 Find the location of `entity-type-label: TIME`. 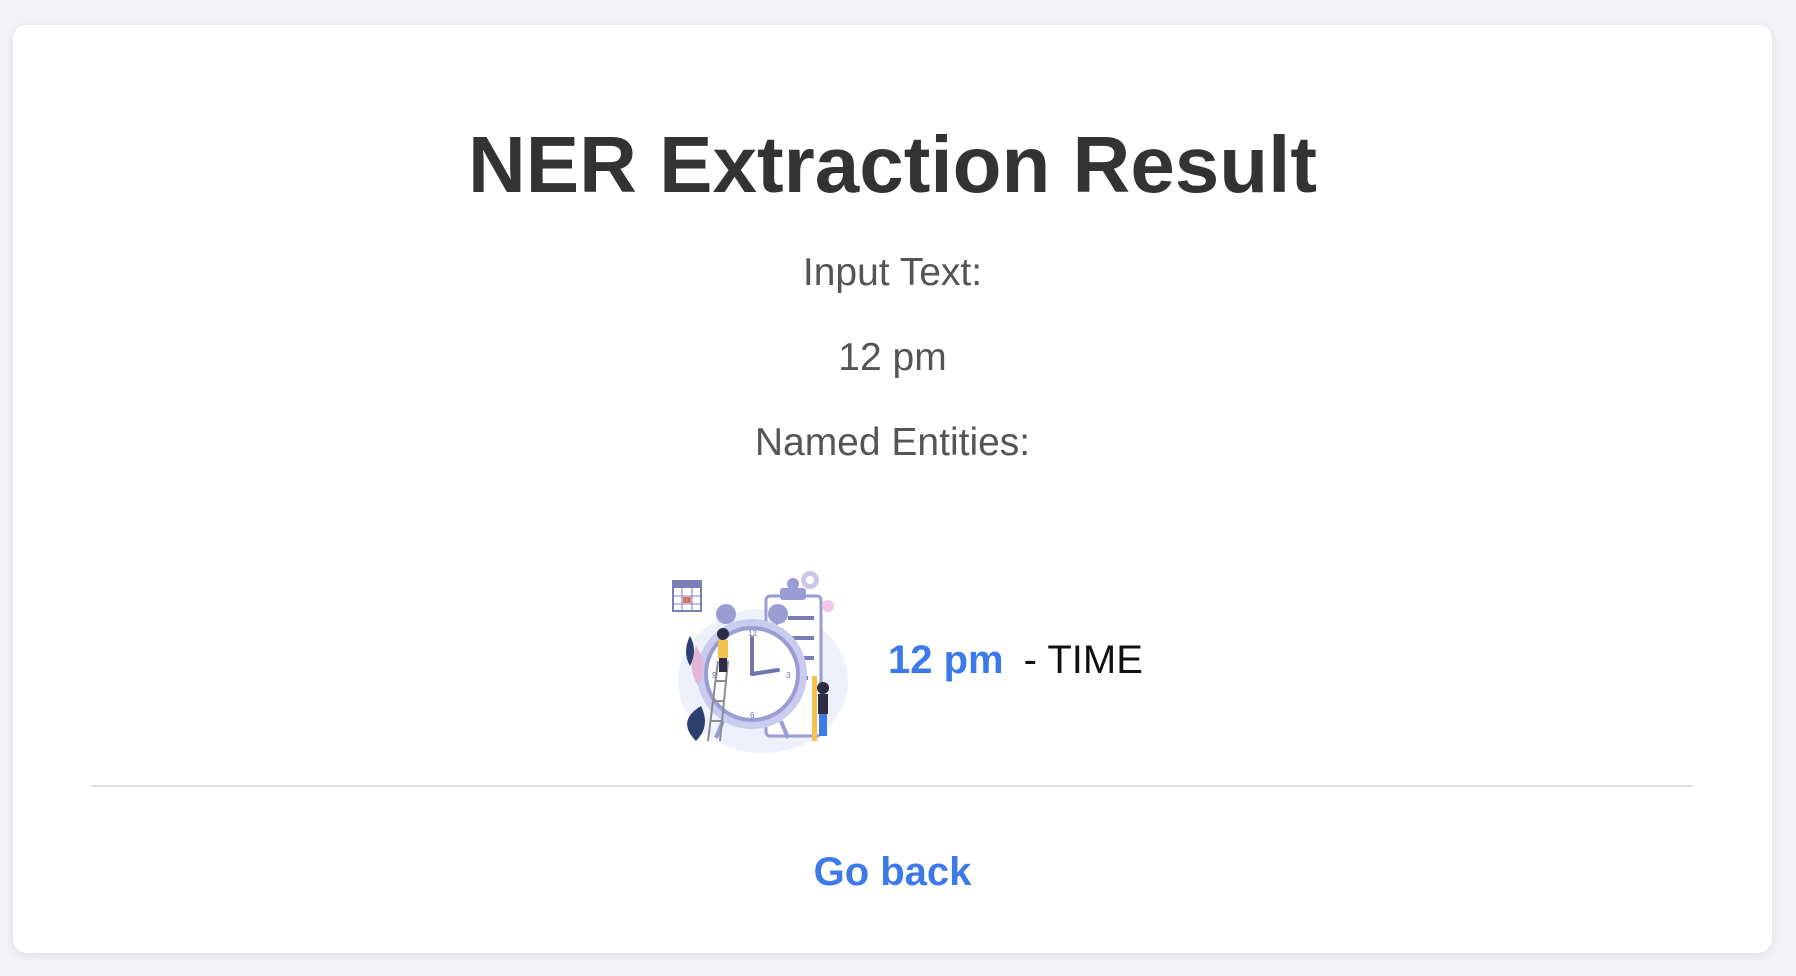

entity-type-label: TIME is located at coordinates (1095, 660).